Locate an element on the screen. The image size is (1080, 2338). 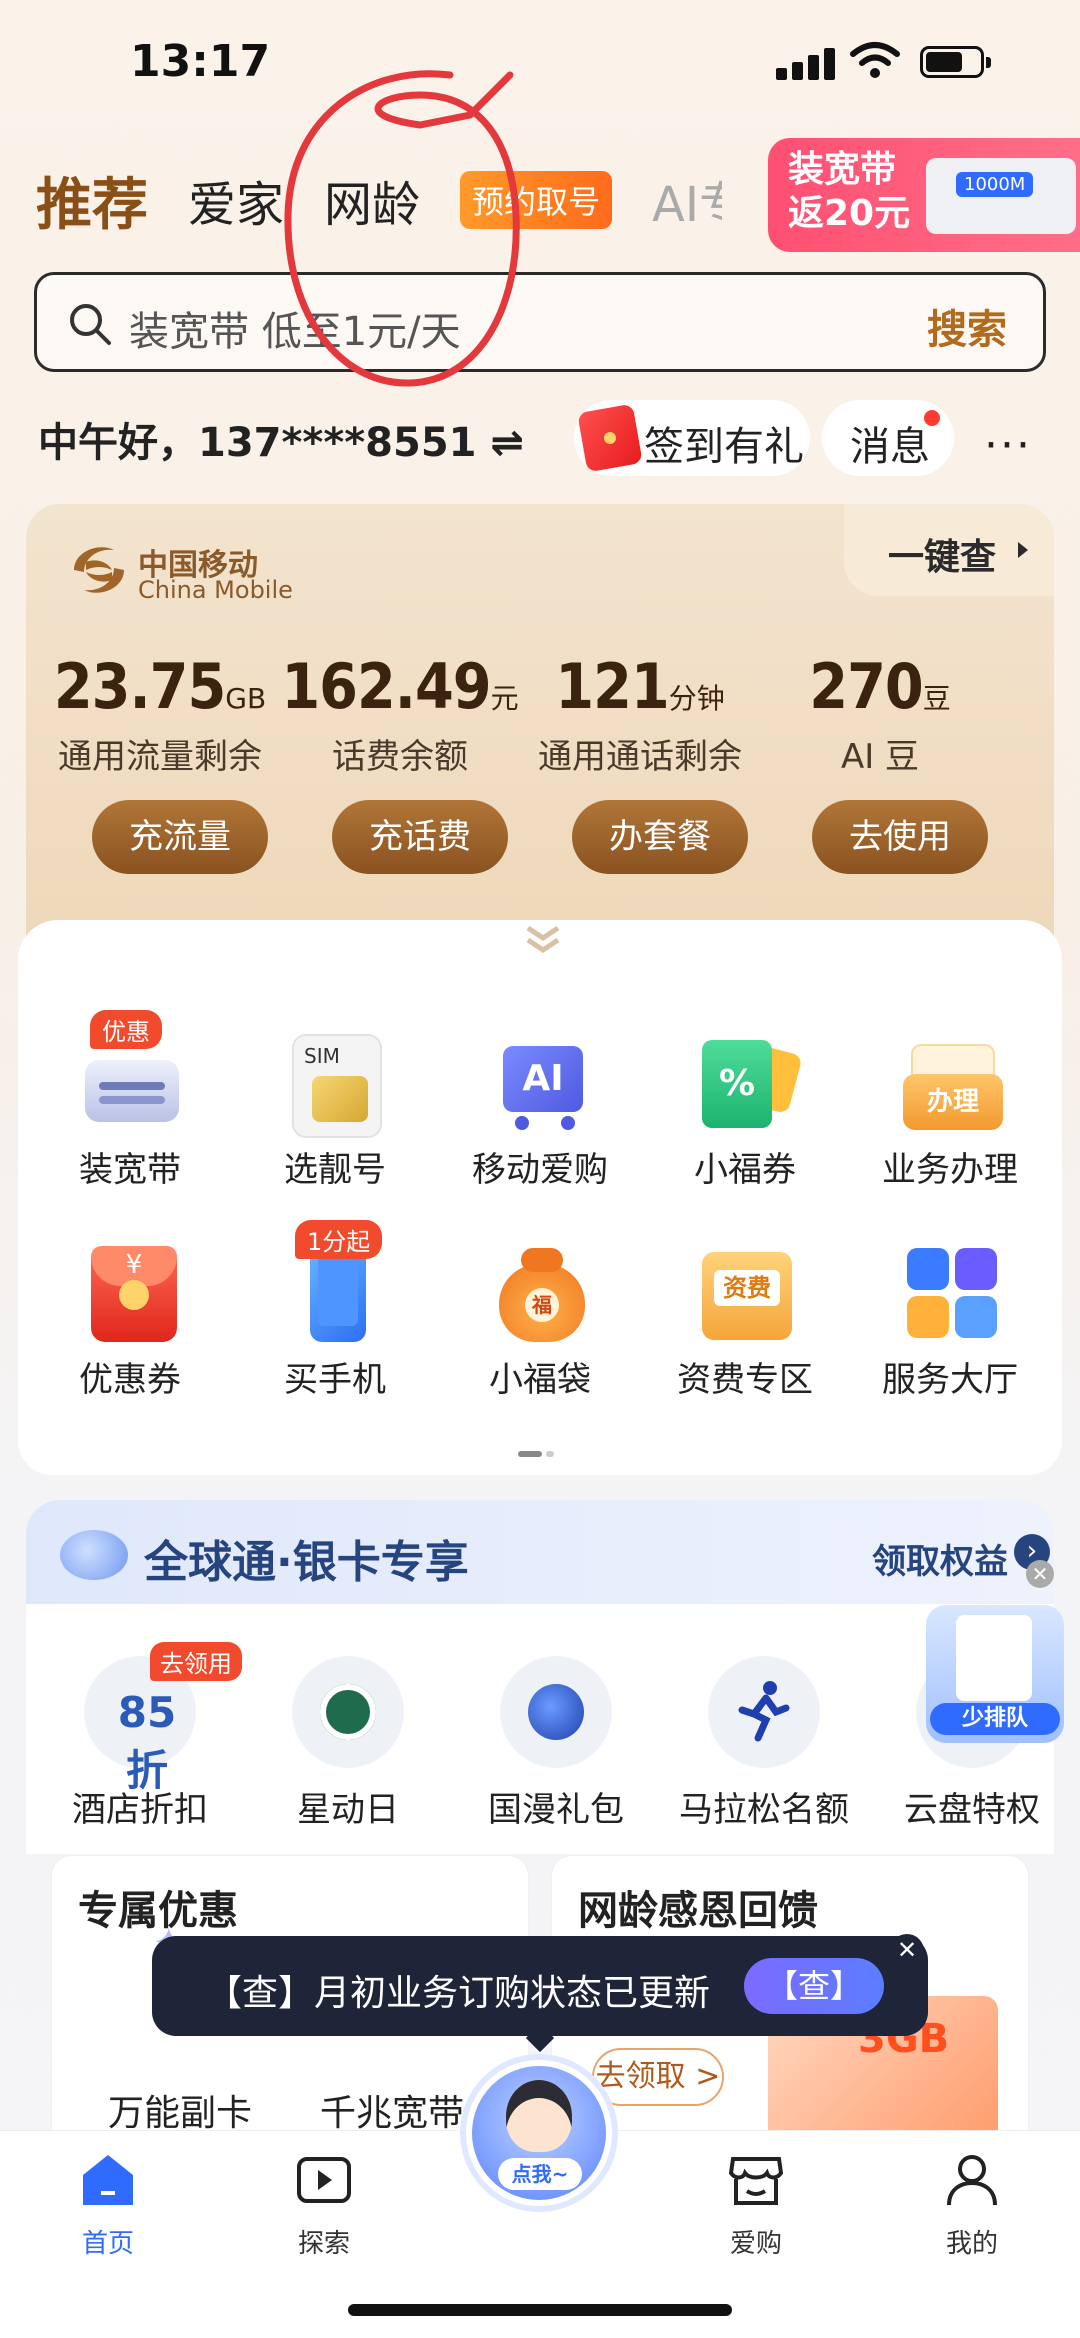
status-bar: 13:17 is located at coordinates (540, 65).